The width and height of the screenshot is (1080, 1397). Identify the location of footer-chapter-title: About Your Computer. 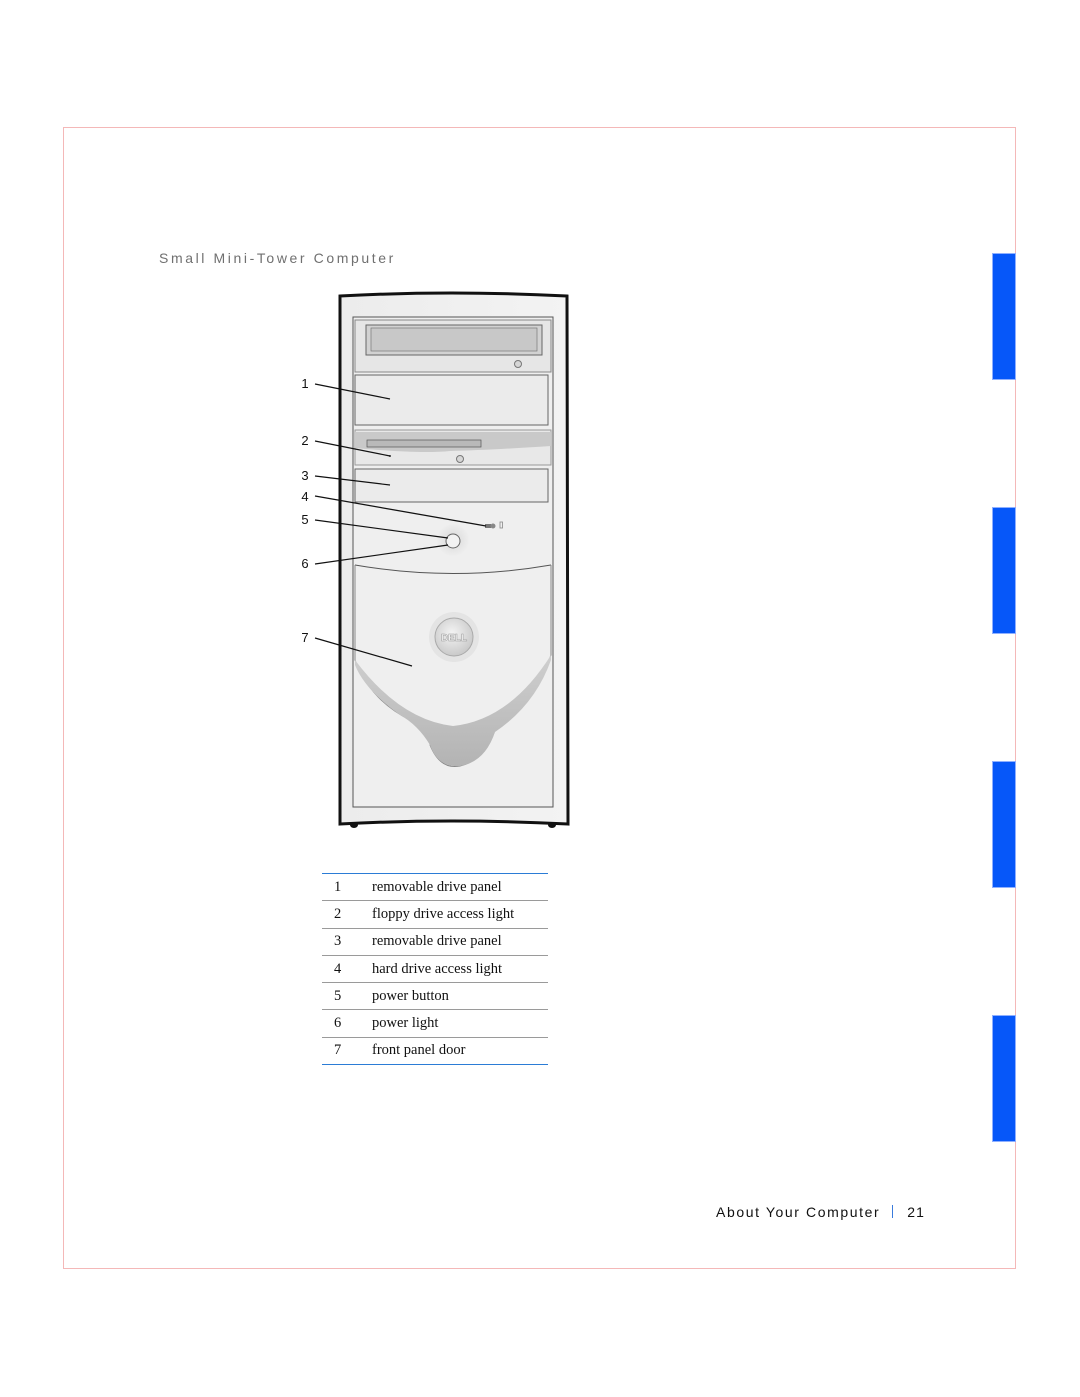
(798, 1212).